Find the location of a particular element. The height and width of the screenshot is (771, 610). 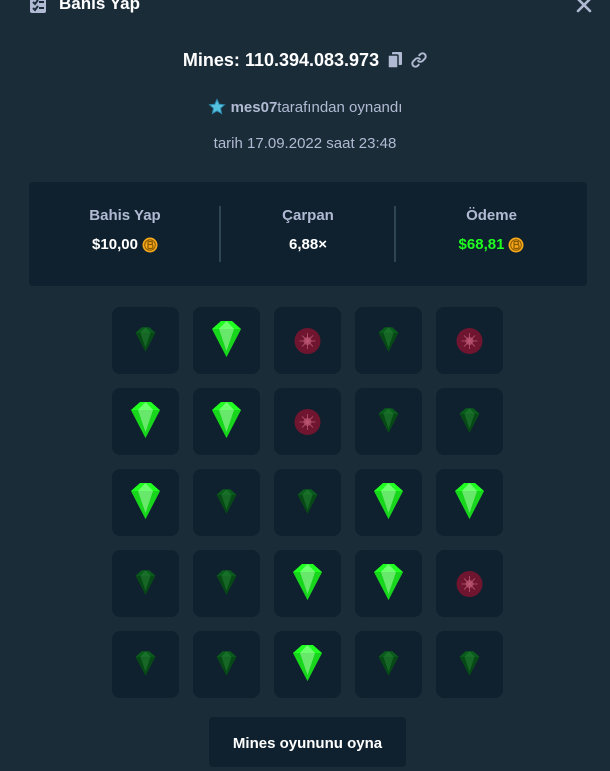

payout-value-wrap: $68,81 is located at coordinates (491, 244).